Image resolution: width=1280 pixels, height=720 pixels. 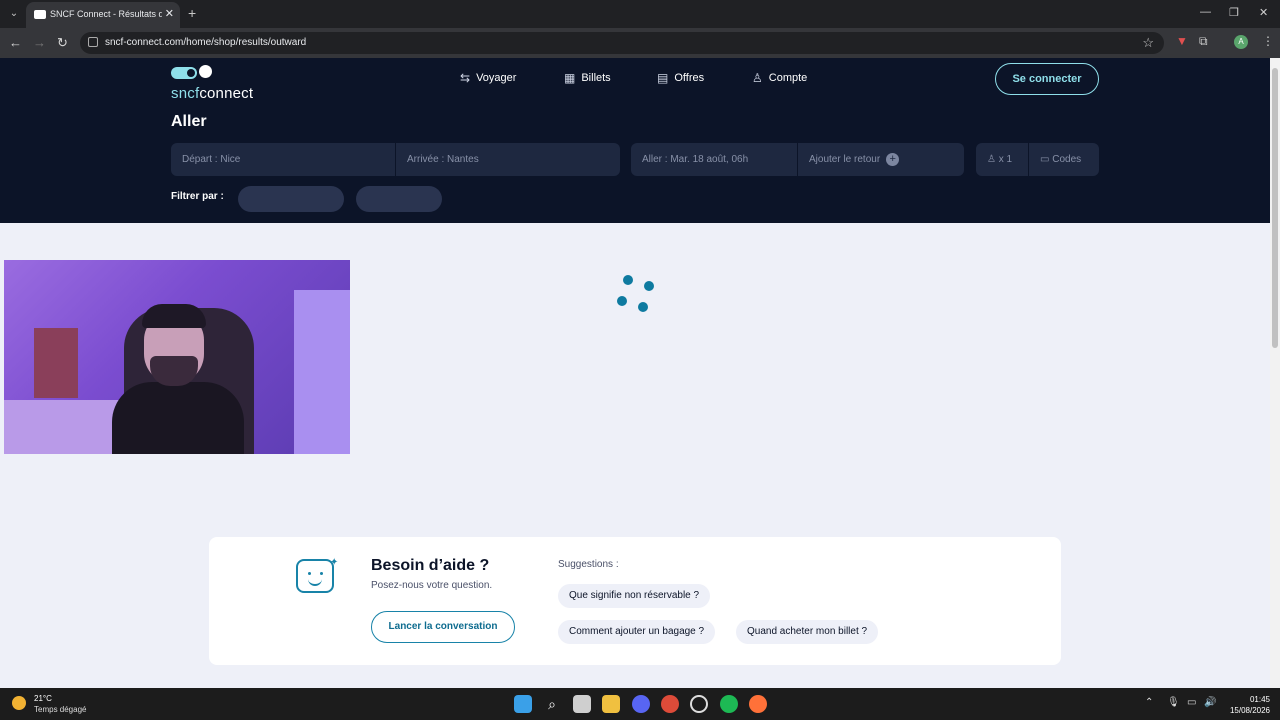 What do you see at coordinates (334, 562) in the screenshot?
I see `sparkle-icon: ✦` at bounding box center [334, 562].